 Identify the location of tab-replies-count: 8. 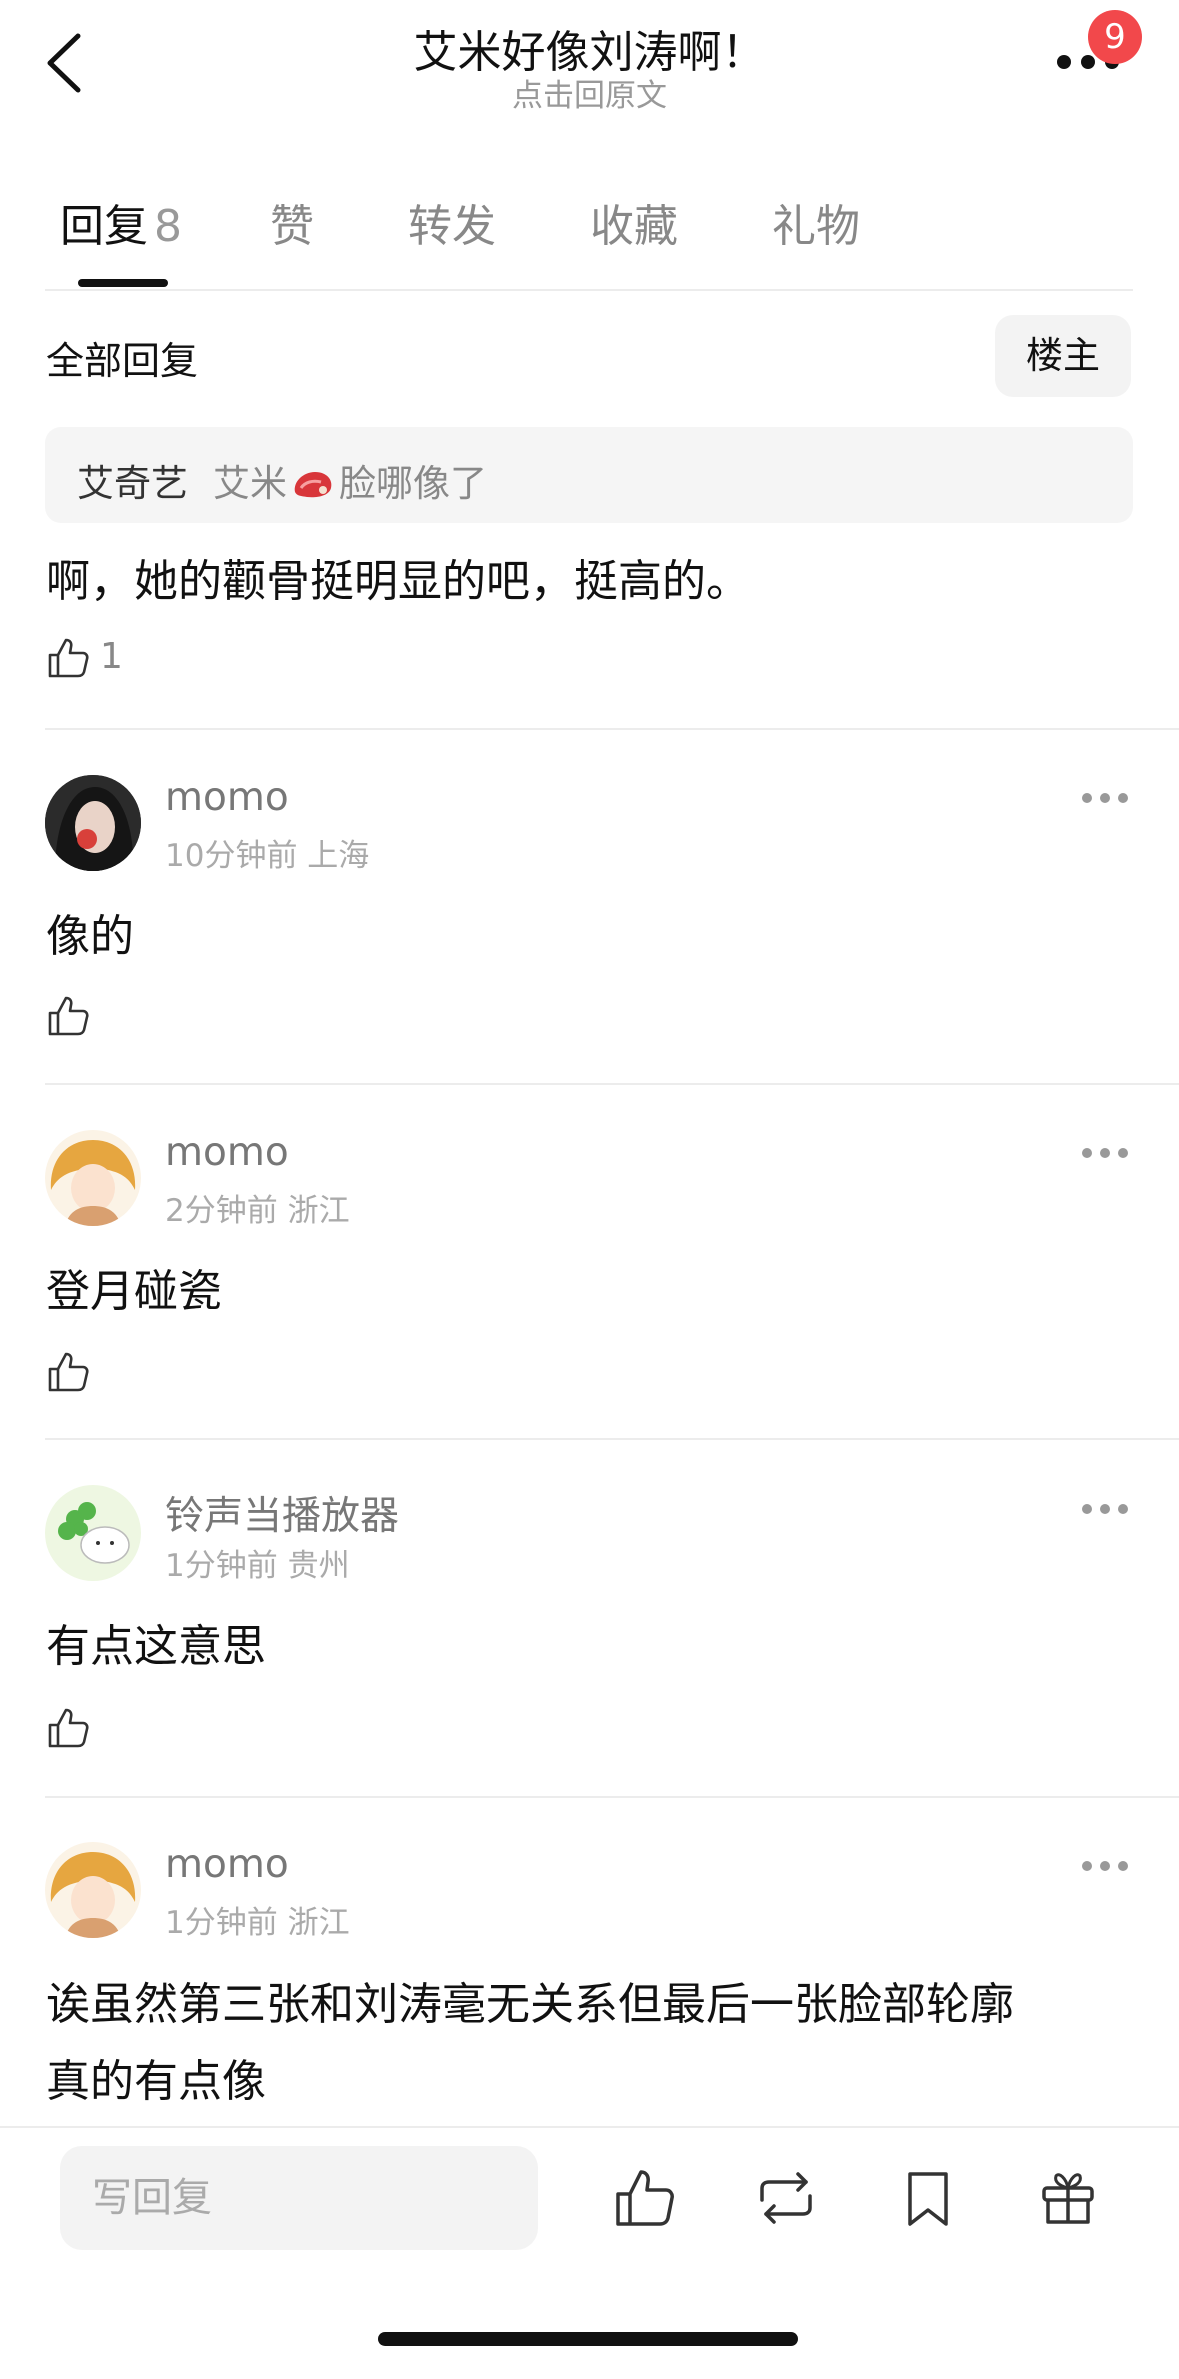
(168, 226).